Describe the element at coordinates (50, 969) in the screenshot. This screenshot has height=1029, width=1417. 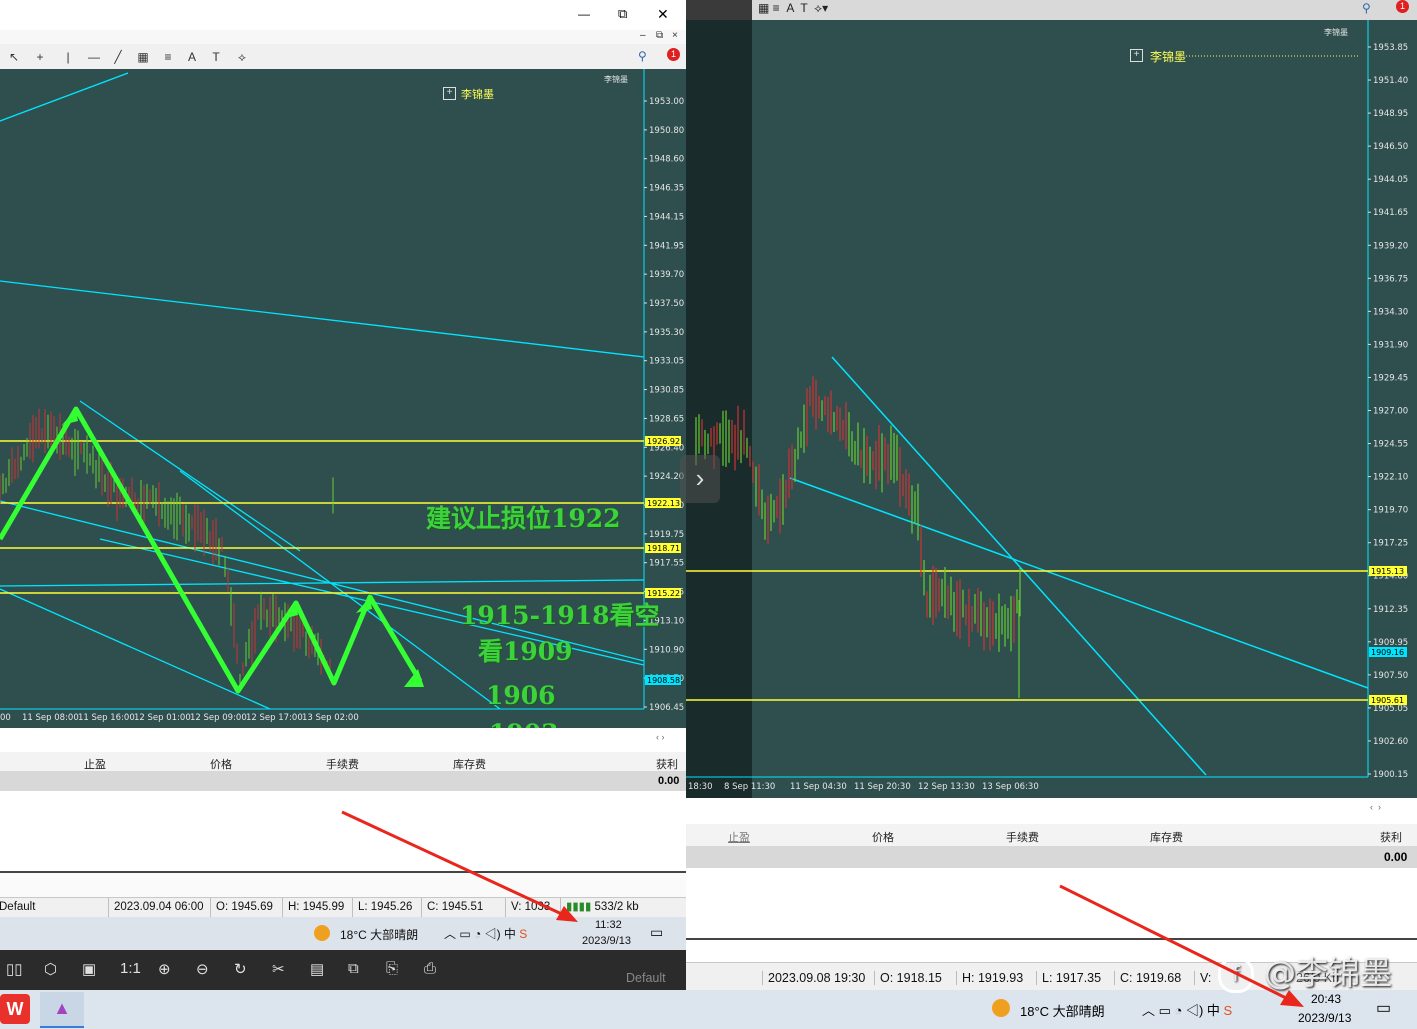
I see `viewer-tool-icon-1: ⬡` at that location.